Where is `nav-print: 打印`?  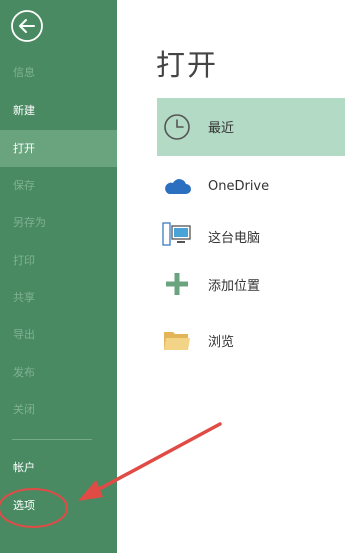
nav-print: 打印 is located at coordinates (58, 260).